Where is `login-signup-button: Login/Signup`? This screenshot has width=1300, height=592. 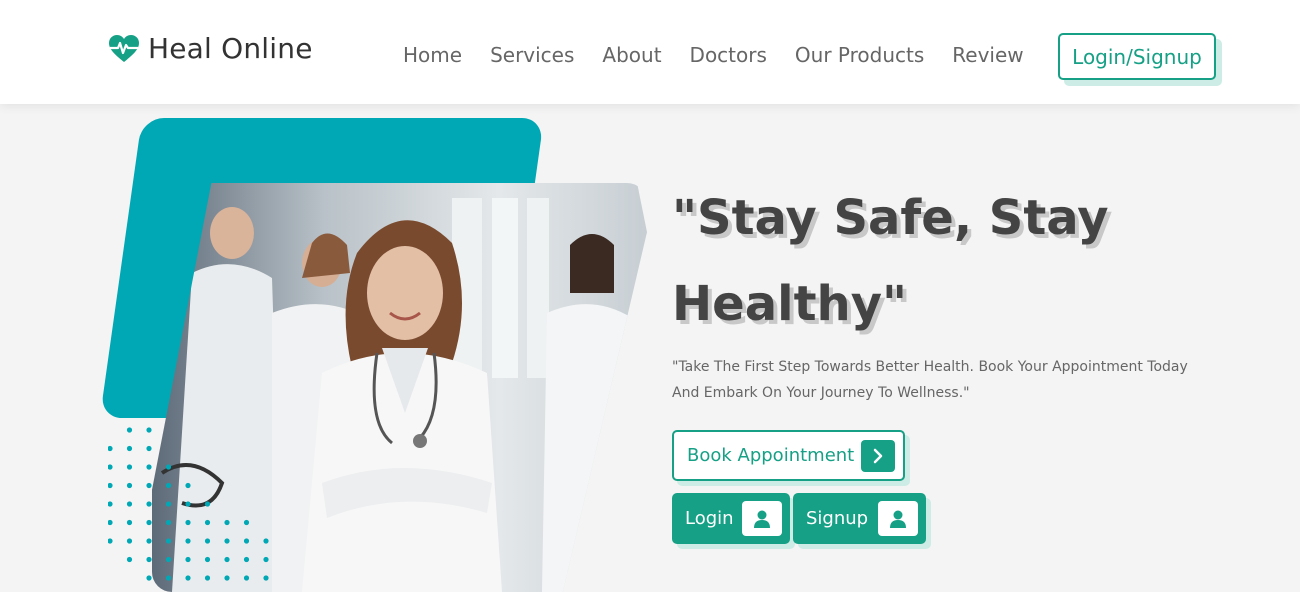 login-signup-button: Login/Signup is located at coordinates (1137, 56).